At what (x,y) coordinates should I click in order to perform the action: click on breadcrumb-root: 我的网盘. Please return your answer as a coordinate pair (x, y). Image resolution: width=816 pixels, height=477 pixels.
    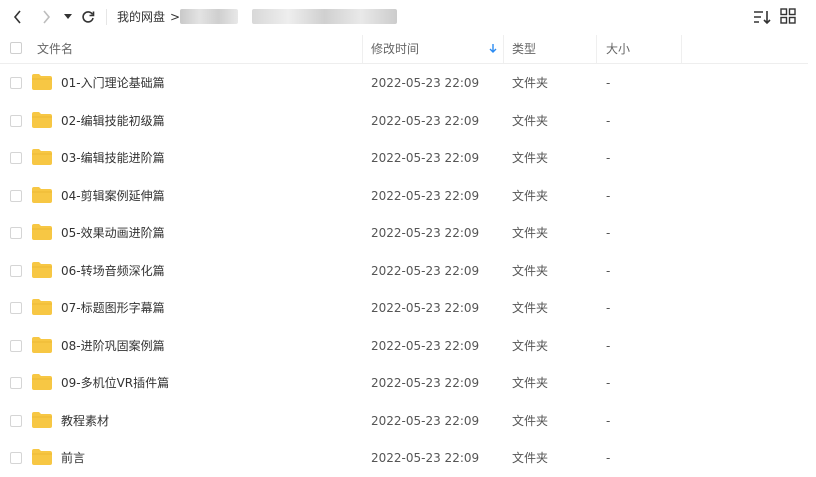
    Looking at the image, I should click on (141, 17).